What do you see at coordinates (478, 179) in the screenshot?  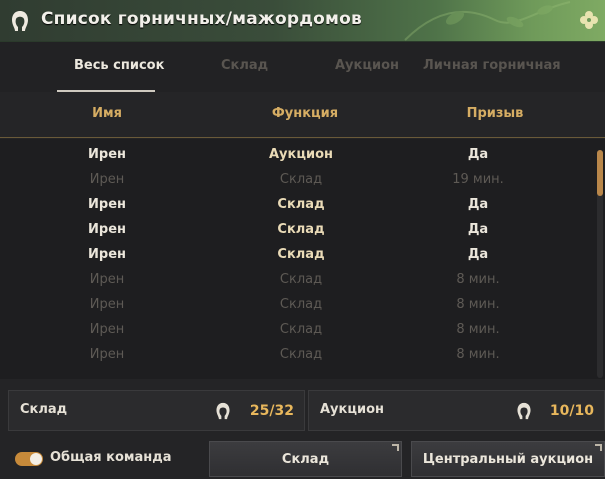 I see `row-summon: 19 мин.` at bounding box center [478, 179].